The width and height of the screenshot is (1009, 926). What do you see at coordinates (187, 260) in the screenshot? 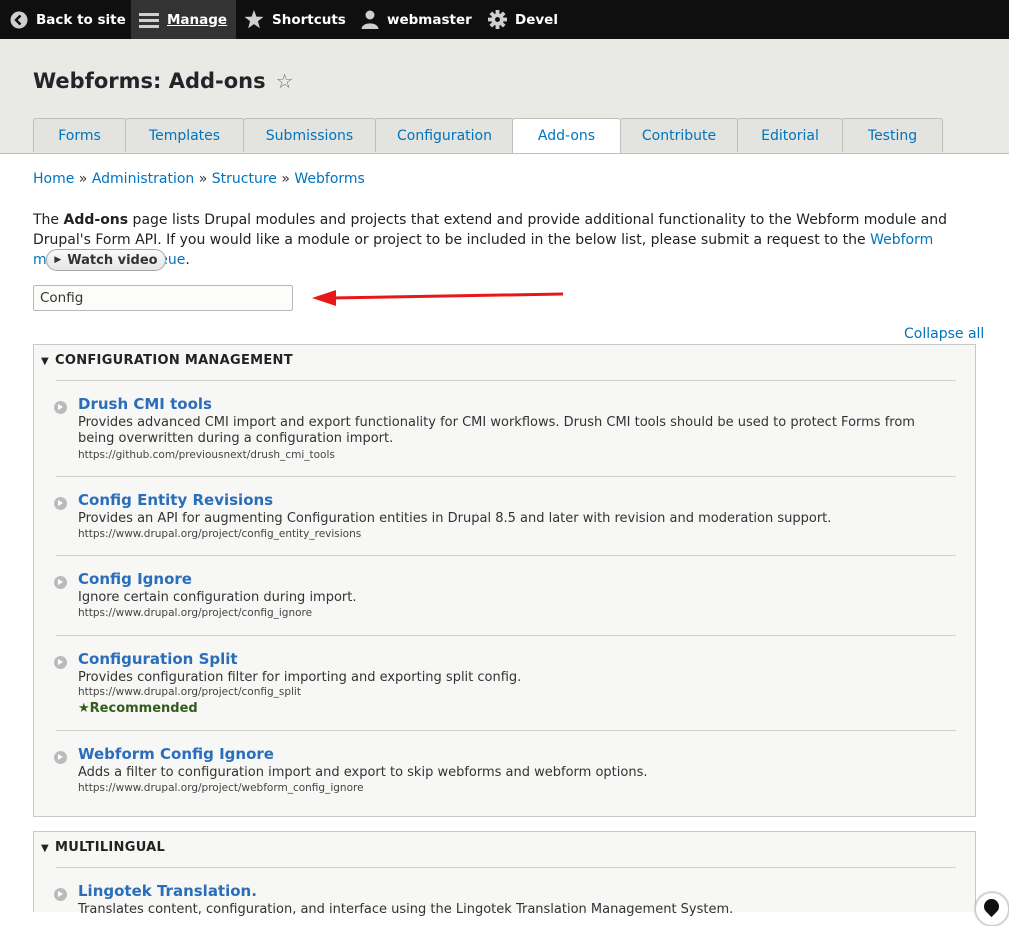
I see `intro-part: .` at bounding box center [187, 260].